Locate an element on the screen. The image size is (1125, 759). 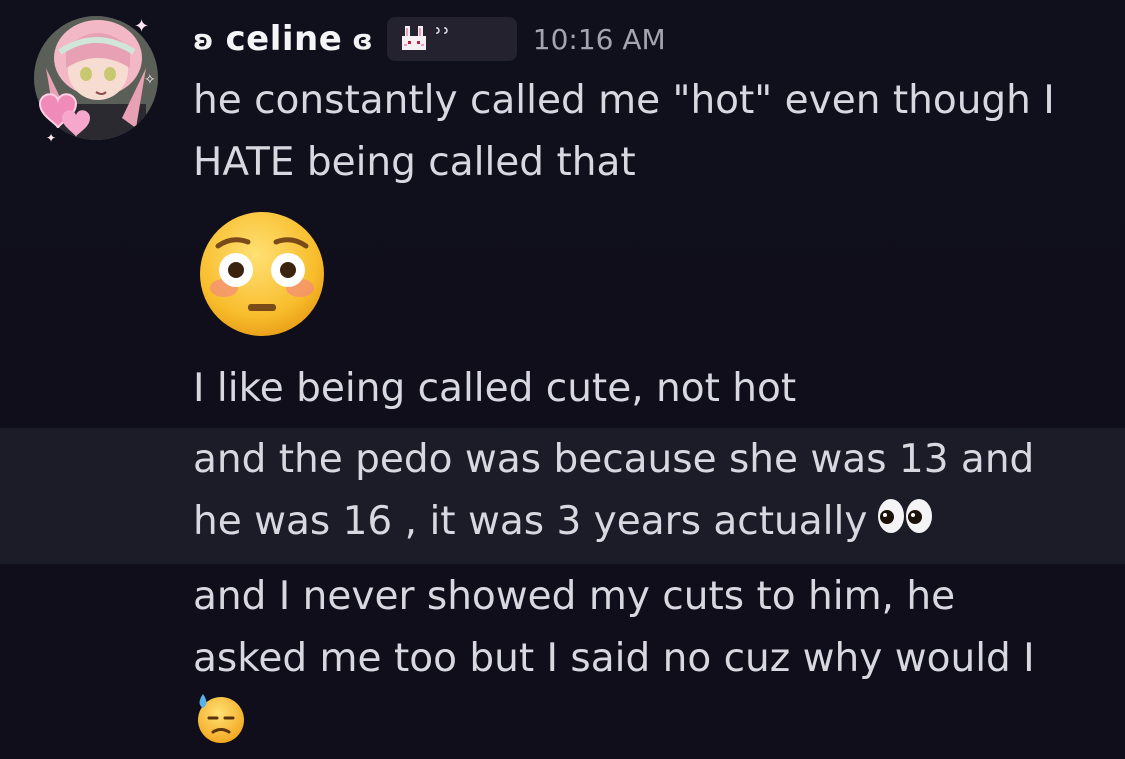
message-text-line-with-emoji: he was 16 , it was 3 years actually is located at coordinates (643, 523).